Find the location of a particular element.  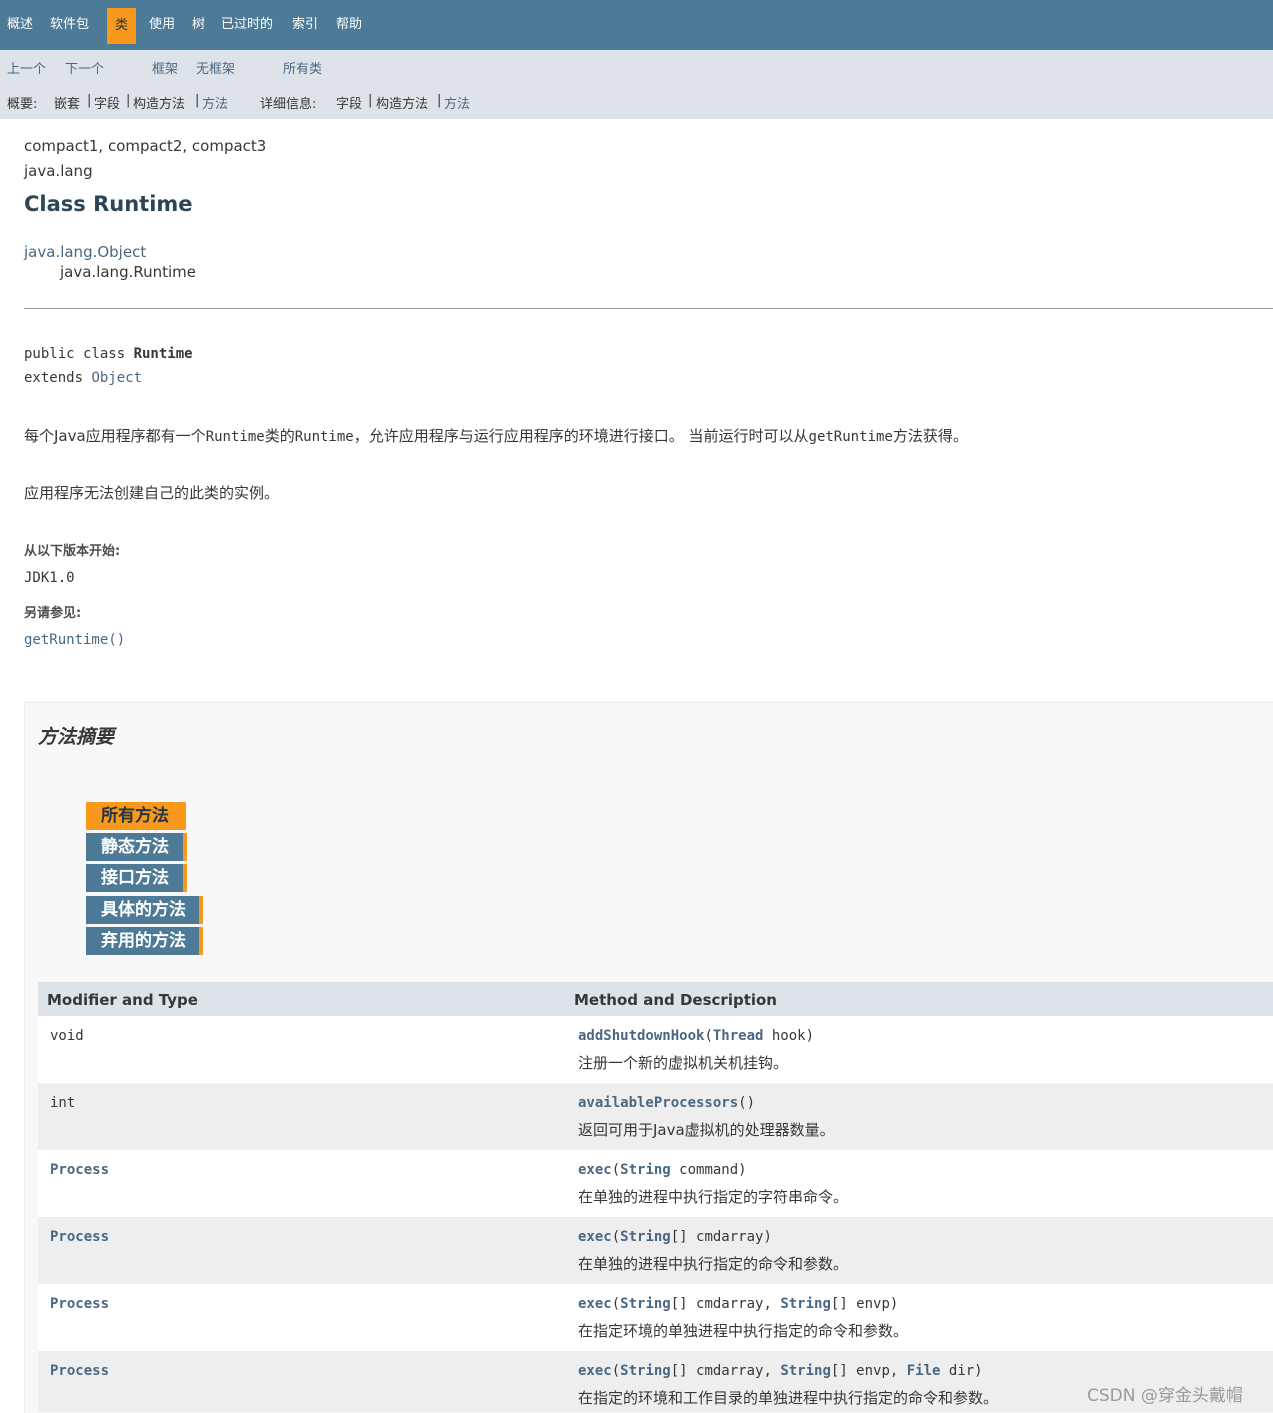

nav-overview: 概述 is located at coordinates (20, 25).